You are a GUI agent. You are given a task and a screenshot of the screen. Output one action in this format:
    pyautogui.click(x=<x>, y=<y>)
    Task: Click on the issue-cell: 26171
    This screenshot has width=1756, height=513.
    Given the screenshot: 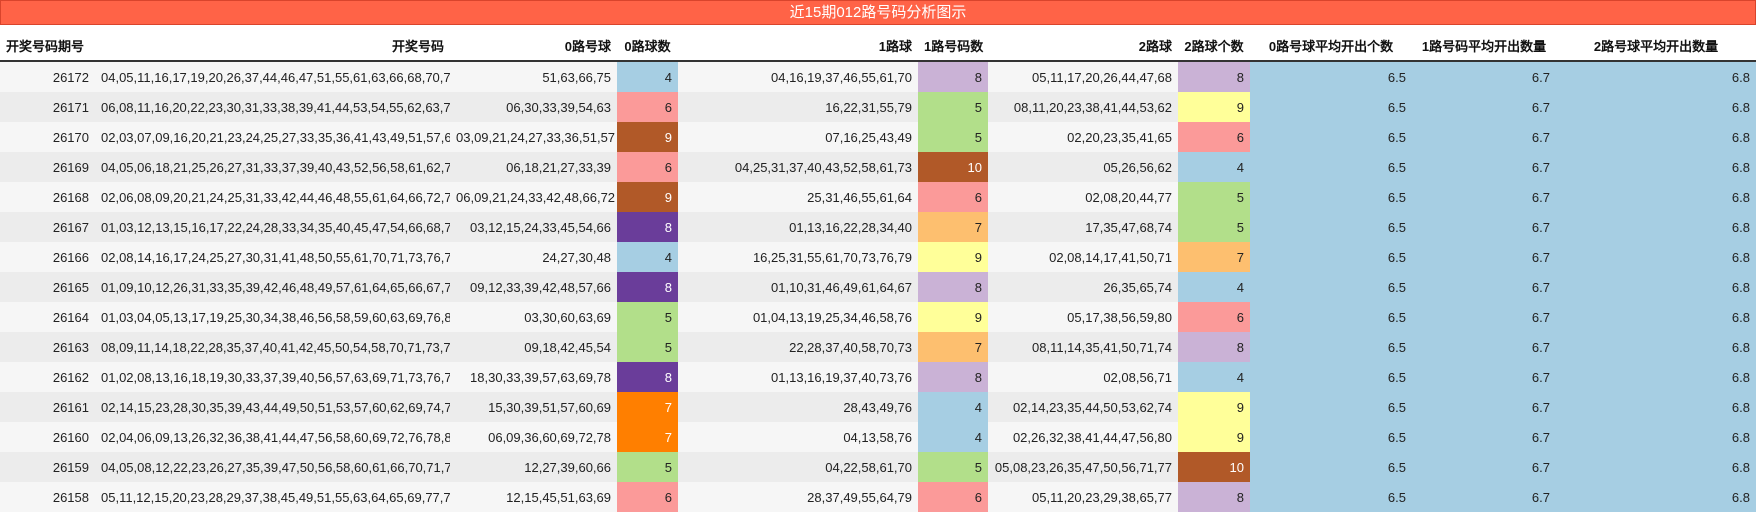 What is the action you would take?
    pyautogui.click(x=47, y=107)
    